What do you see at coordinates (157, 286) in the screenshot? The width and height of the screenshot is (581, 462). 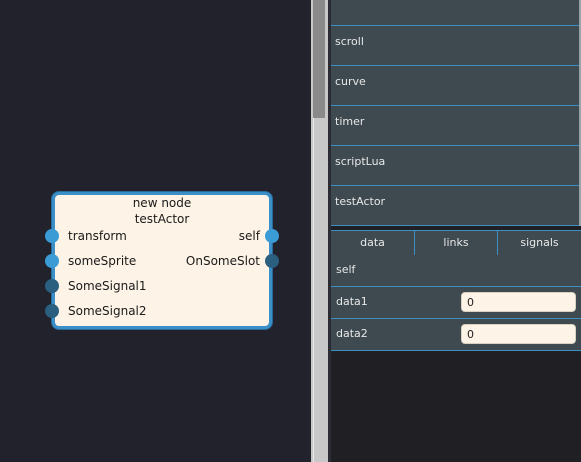 I see `port-row-somesignal1: SomeSignal1` at bounding box center [157, 286].